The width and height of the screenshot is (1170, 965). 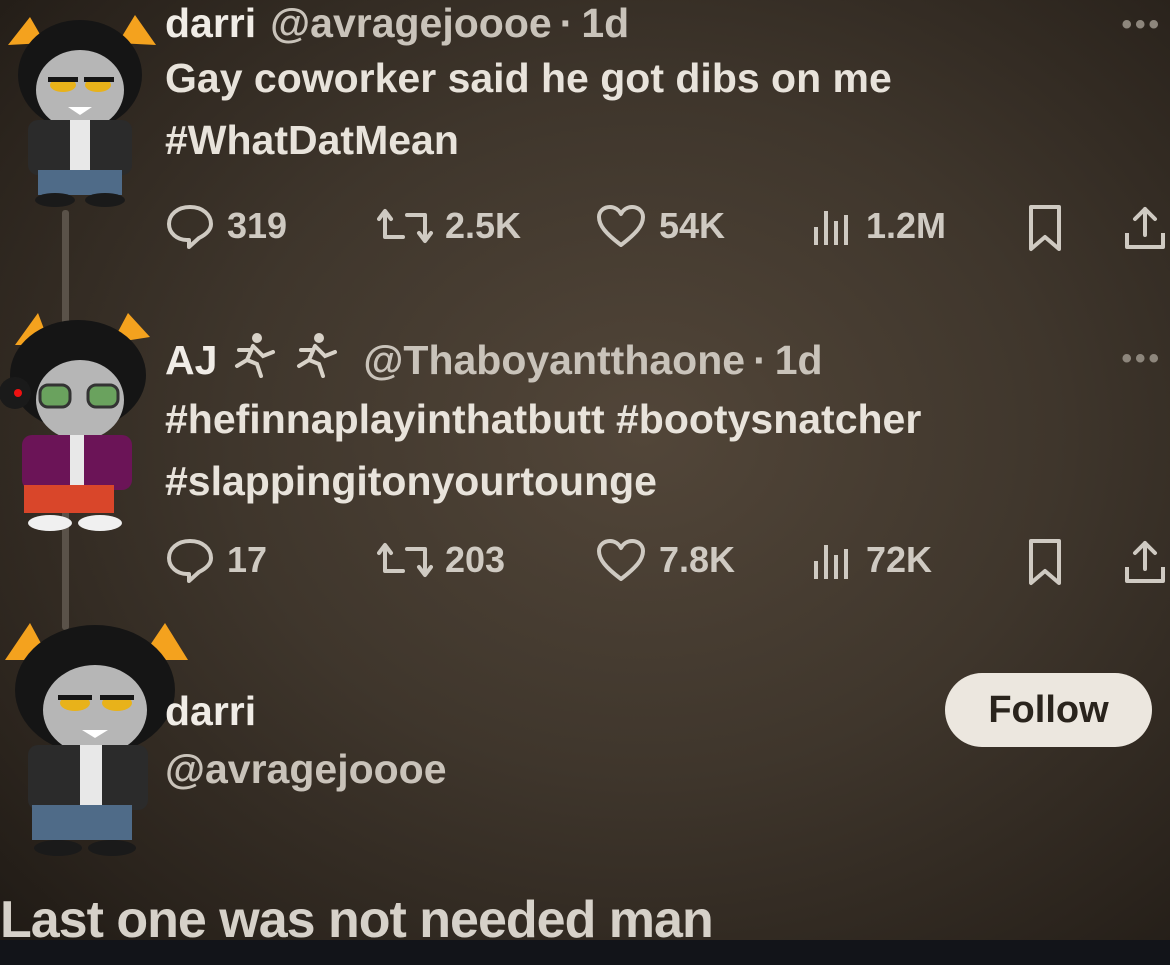 What do you see at coordinates (226, 226) in the screenshot?
I see `reply-button: 319` at bounding box center [226, 226].